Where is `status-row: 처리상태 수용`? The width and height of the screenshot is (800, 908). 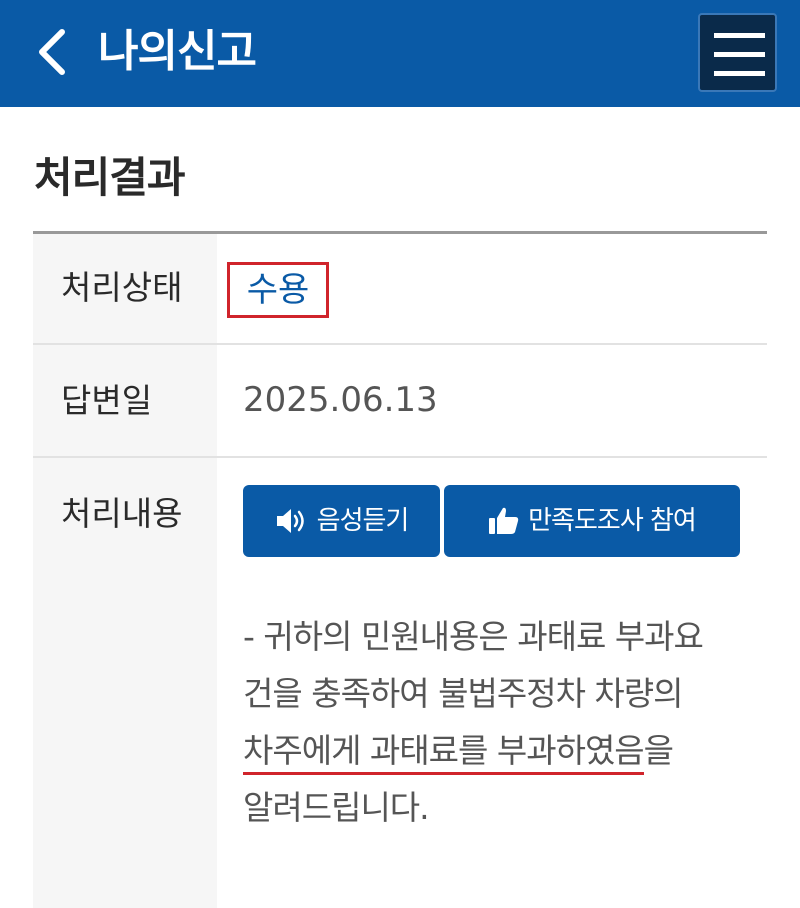
status-row: 처리상태 수용 is located at coordinates (400, 289).